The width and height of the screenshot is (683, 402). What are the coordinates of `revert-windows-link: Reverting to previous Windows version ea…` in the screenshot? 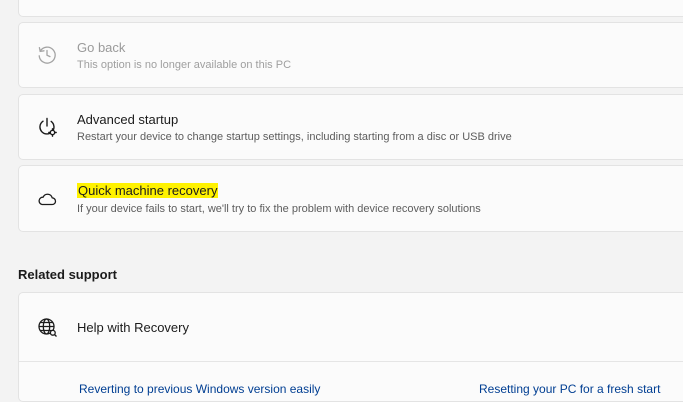 It's located at (199, 389).